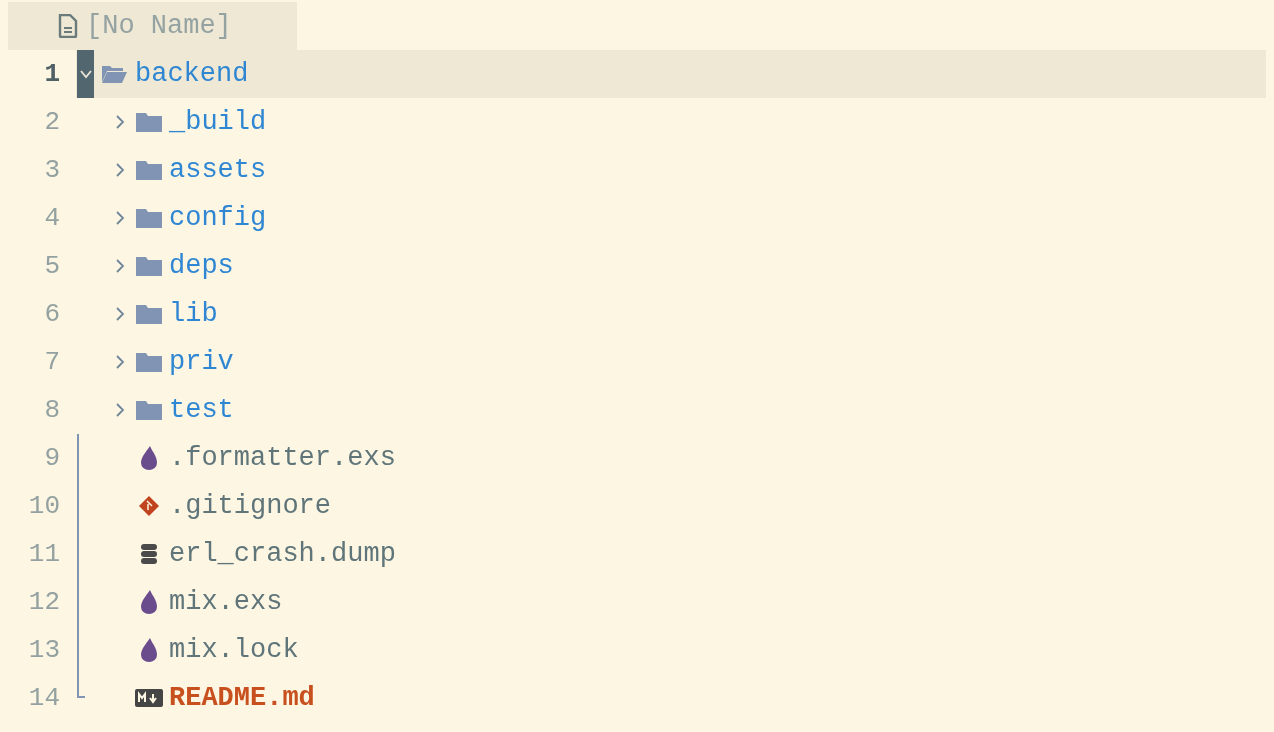  Describe the element at coordinates (152, 26) in the screenshot. I see `buffer-tab: [No Name]` at that location.